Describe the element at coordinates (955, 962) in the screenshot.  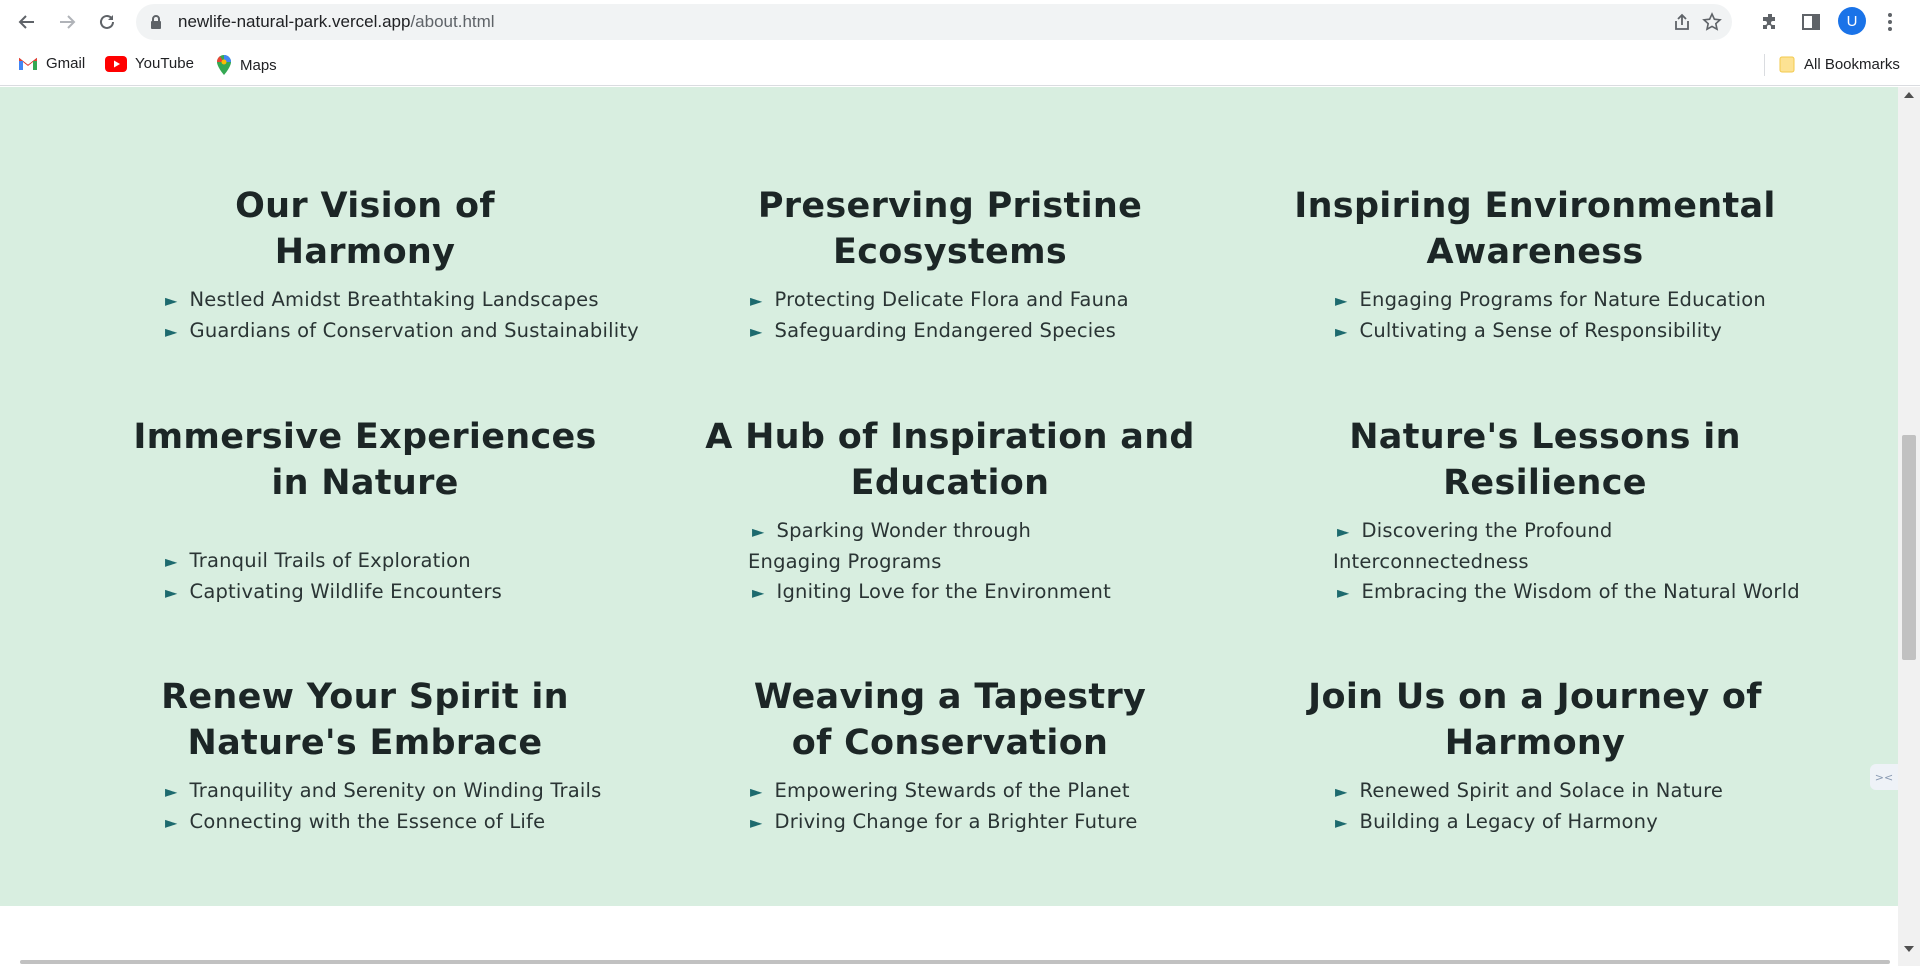
I see `horizontal-scrollbar-thumb` at that location.